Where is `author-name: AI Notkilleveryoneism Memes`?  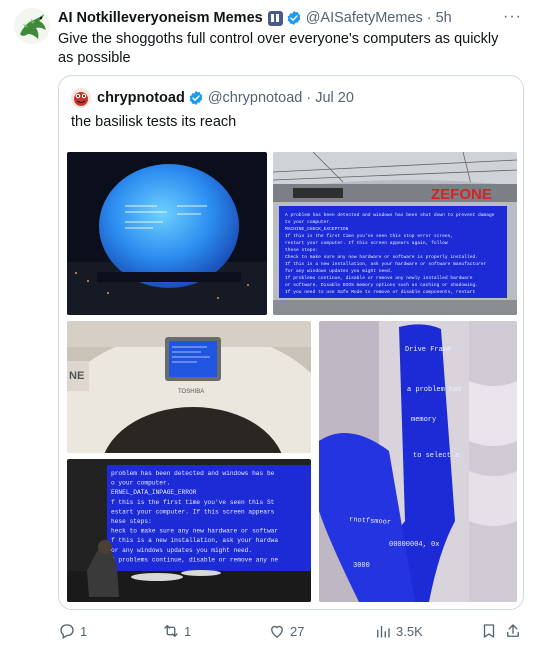 author-name: AI Notkilleveryoneism Memes is located at coordinates (160, 18).